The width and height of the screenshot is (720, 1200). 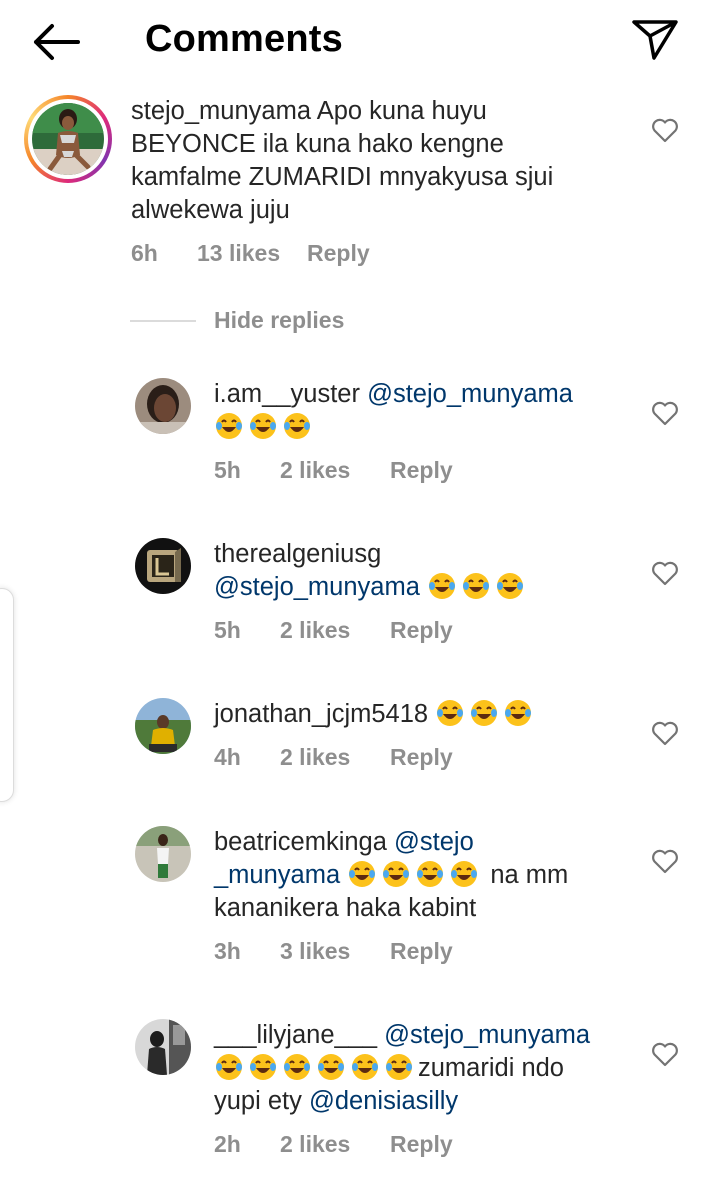 What do you see at coordinates (227, 951) in the screenshot?
I see `comment-time: 3h` at bounding box center [227, 951].